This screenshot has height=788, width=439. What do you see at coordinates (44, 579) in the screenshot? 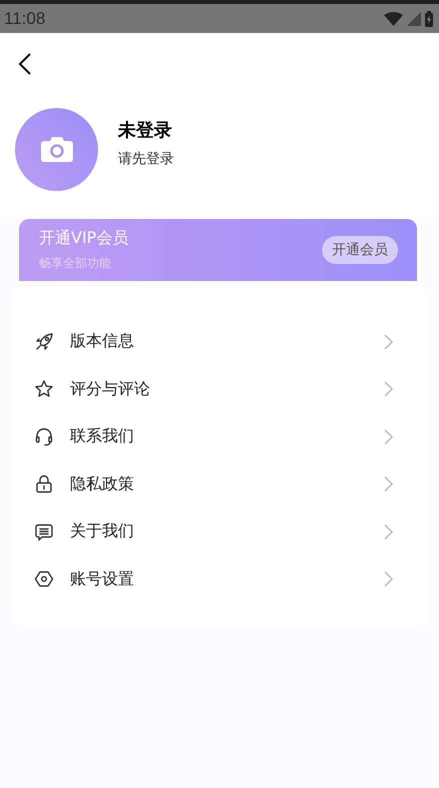
I see `settings-icon` at bounding box center [44, 579].